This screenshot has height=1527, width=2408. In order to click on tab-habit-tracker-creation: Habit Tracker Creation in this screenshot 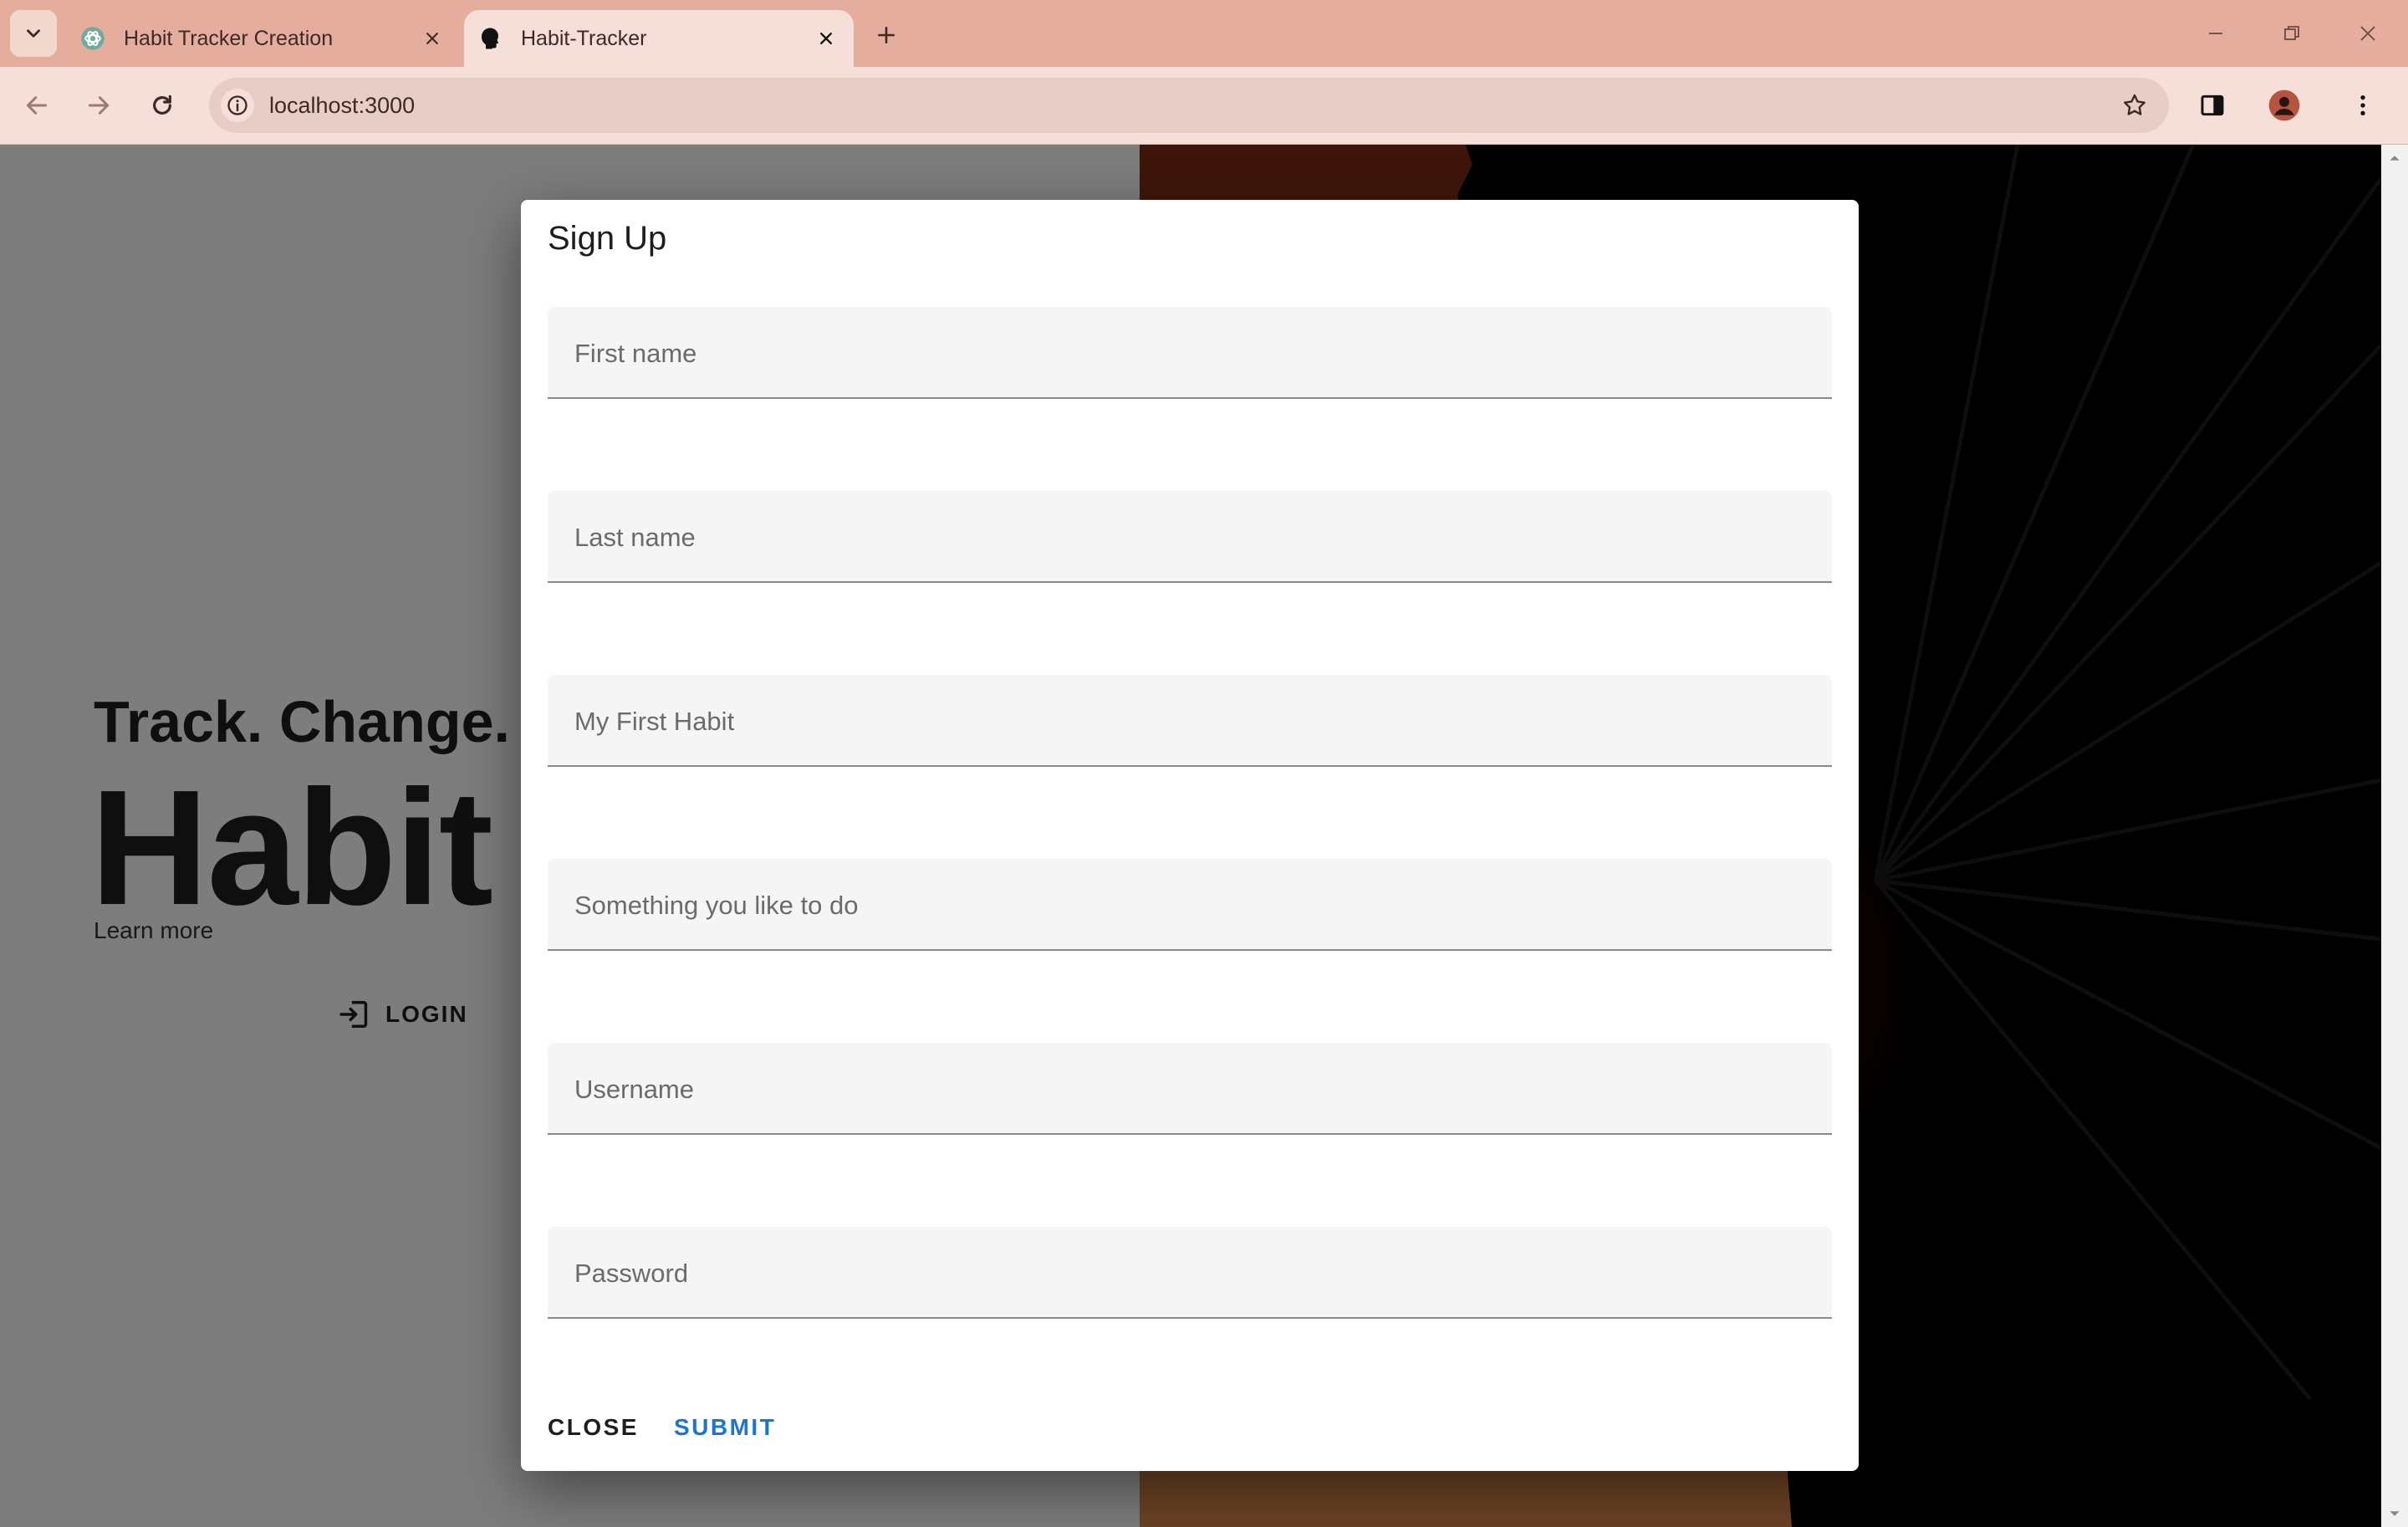, I will do `click(263, 38)`.